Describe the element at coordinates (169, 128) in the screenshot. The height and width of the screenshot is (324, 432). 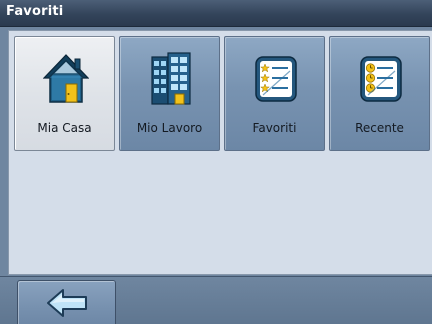
I see `tile-label: Mio Lavoro` at that location.